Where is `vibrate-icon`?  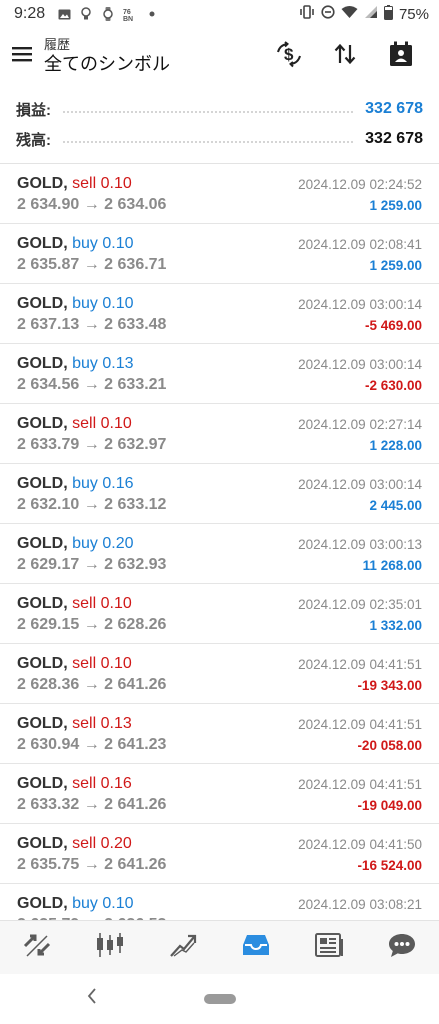
vibrate-icon is located at coordinates (307, 14).